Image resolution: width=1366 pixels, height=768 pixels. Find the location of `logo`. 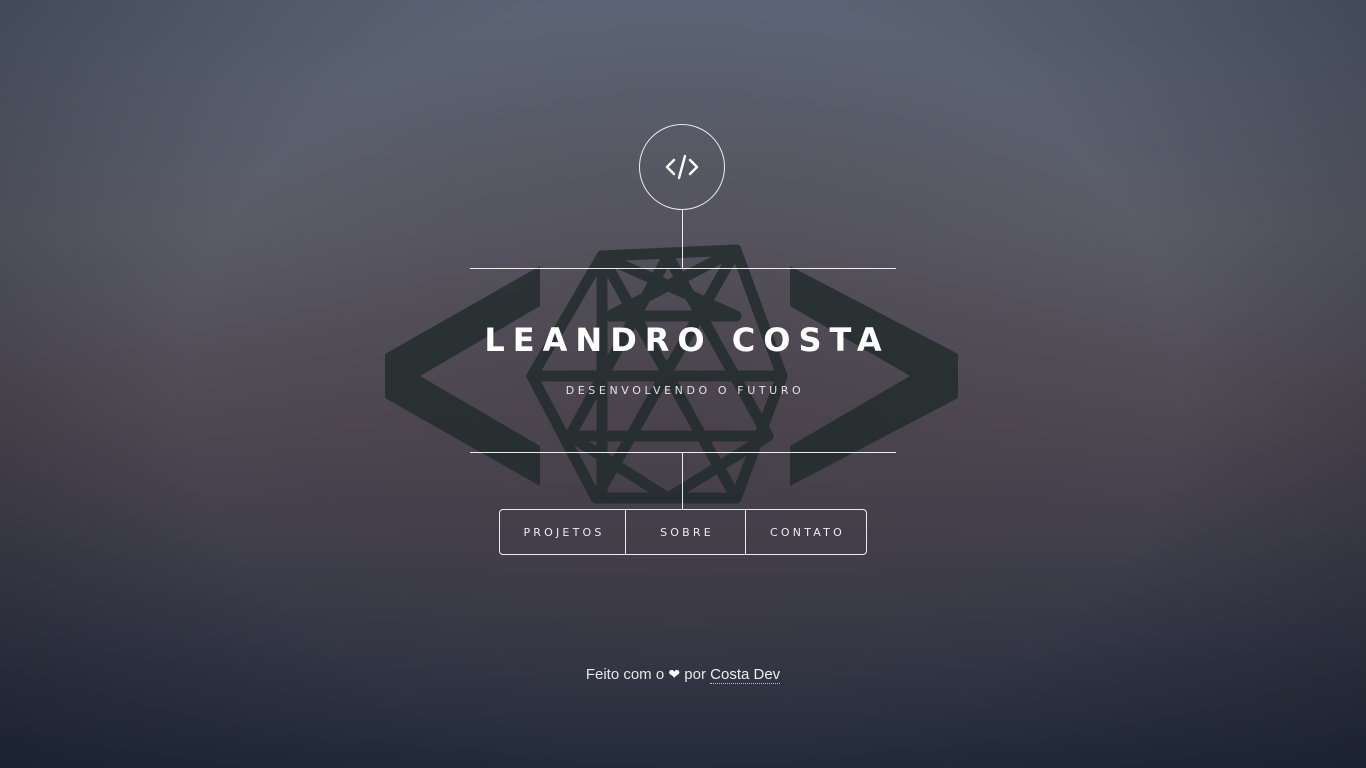

logo is located at coordinates (682, 167).